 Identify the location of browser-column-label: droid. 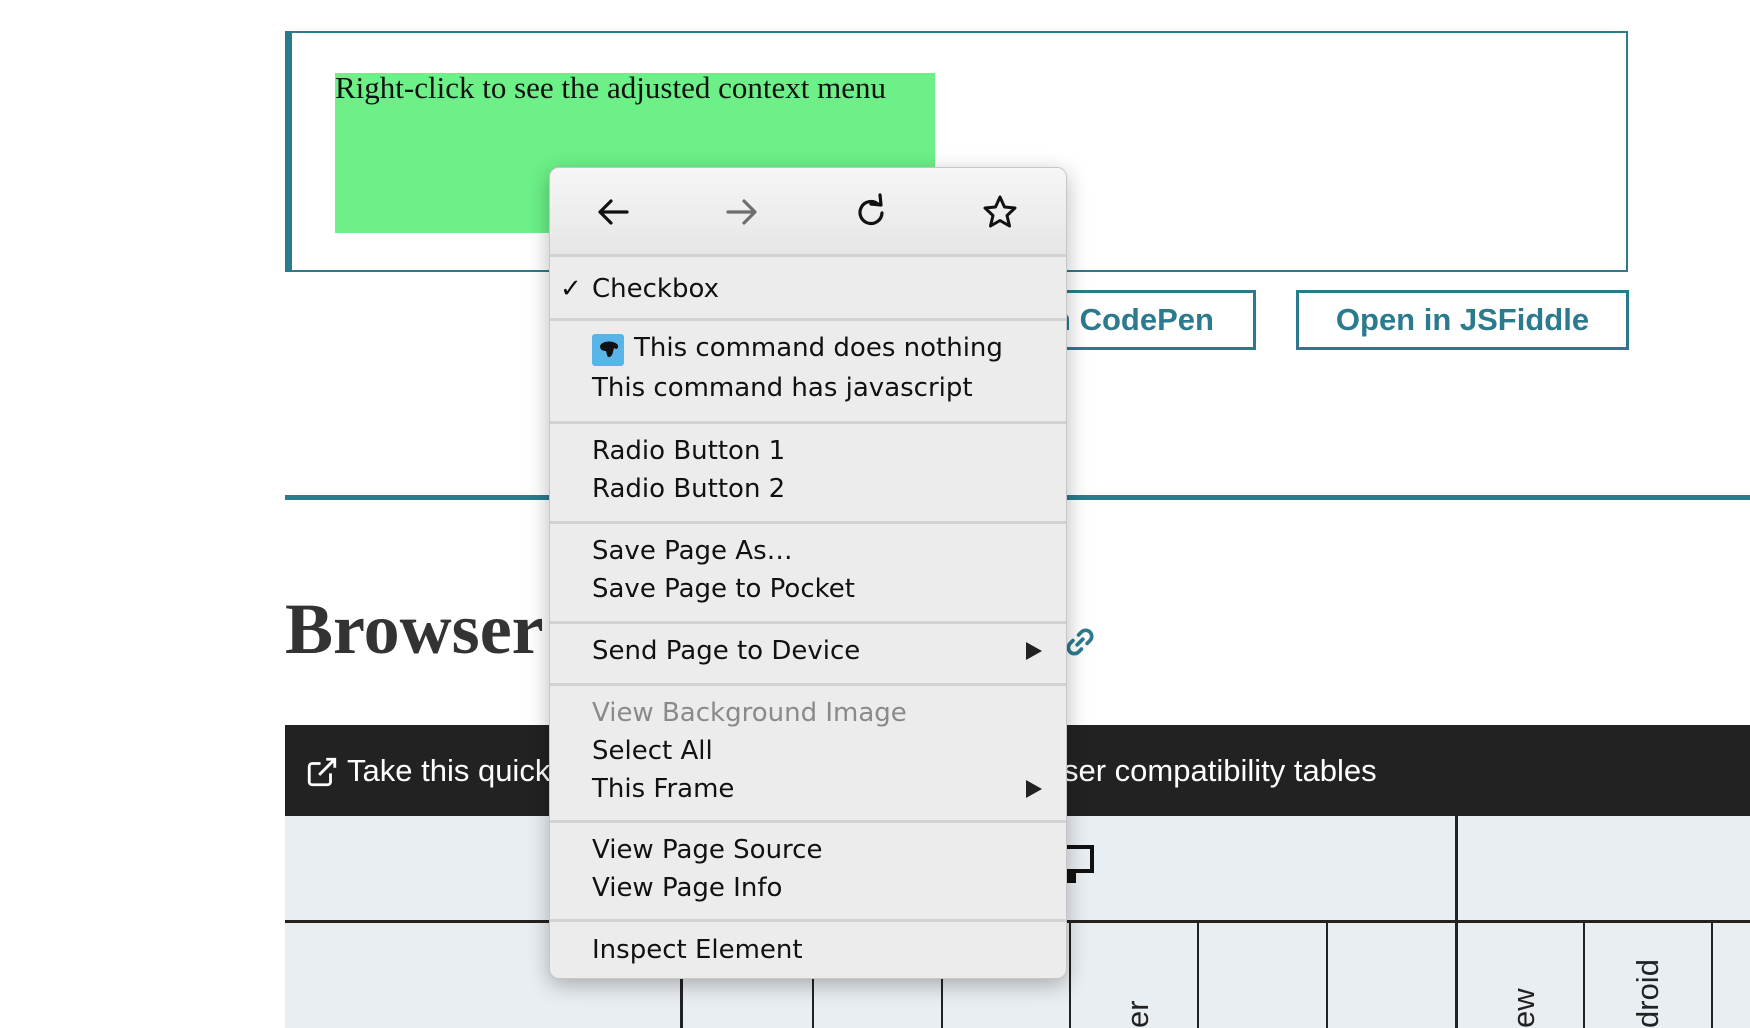
(1647, 993).